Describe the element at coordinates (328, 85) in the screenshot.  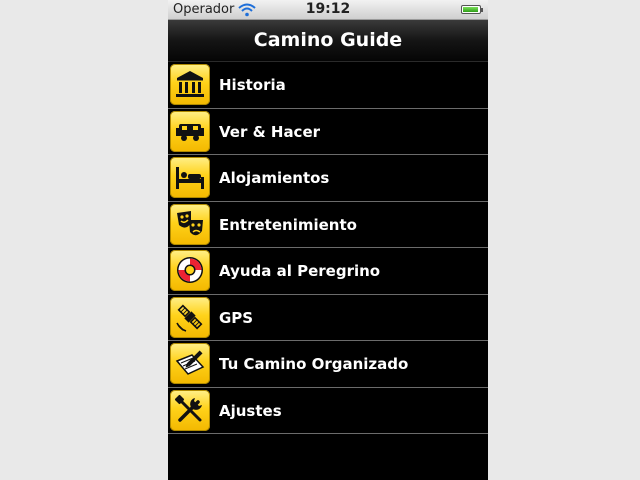
I see `menu-item-historia: Historia` at that location.